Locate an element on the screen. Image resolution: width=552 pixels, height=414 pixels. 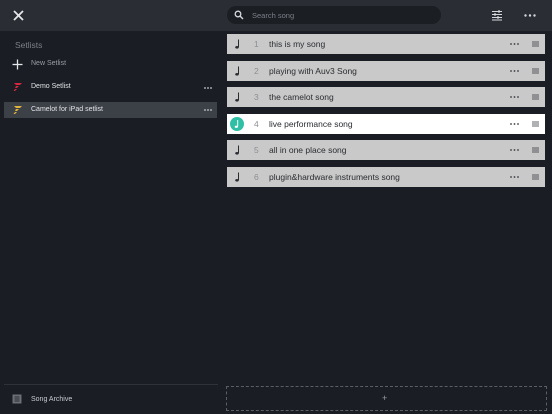
more-options-icon is located at coordinates (530, 15).